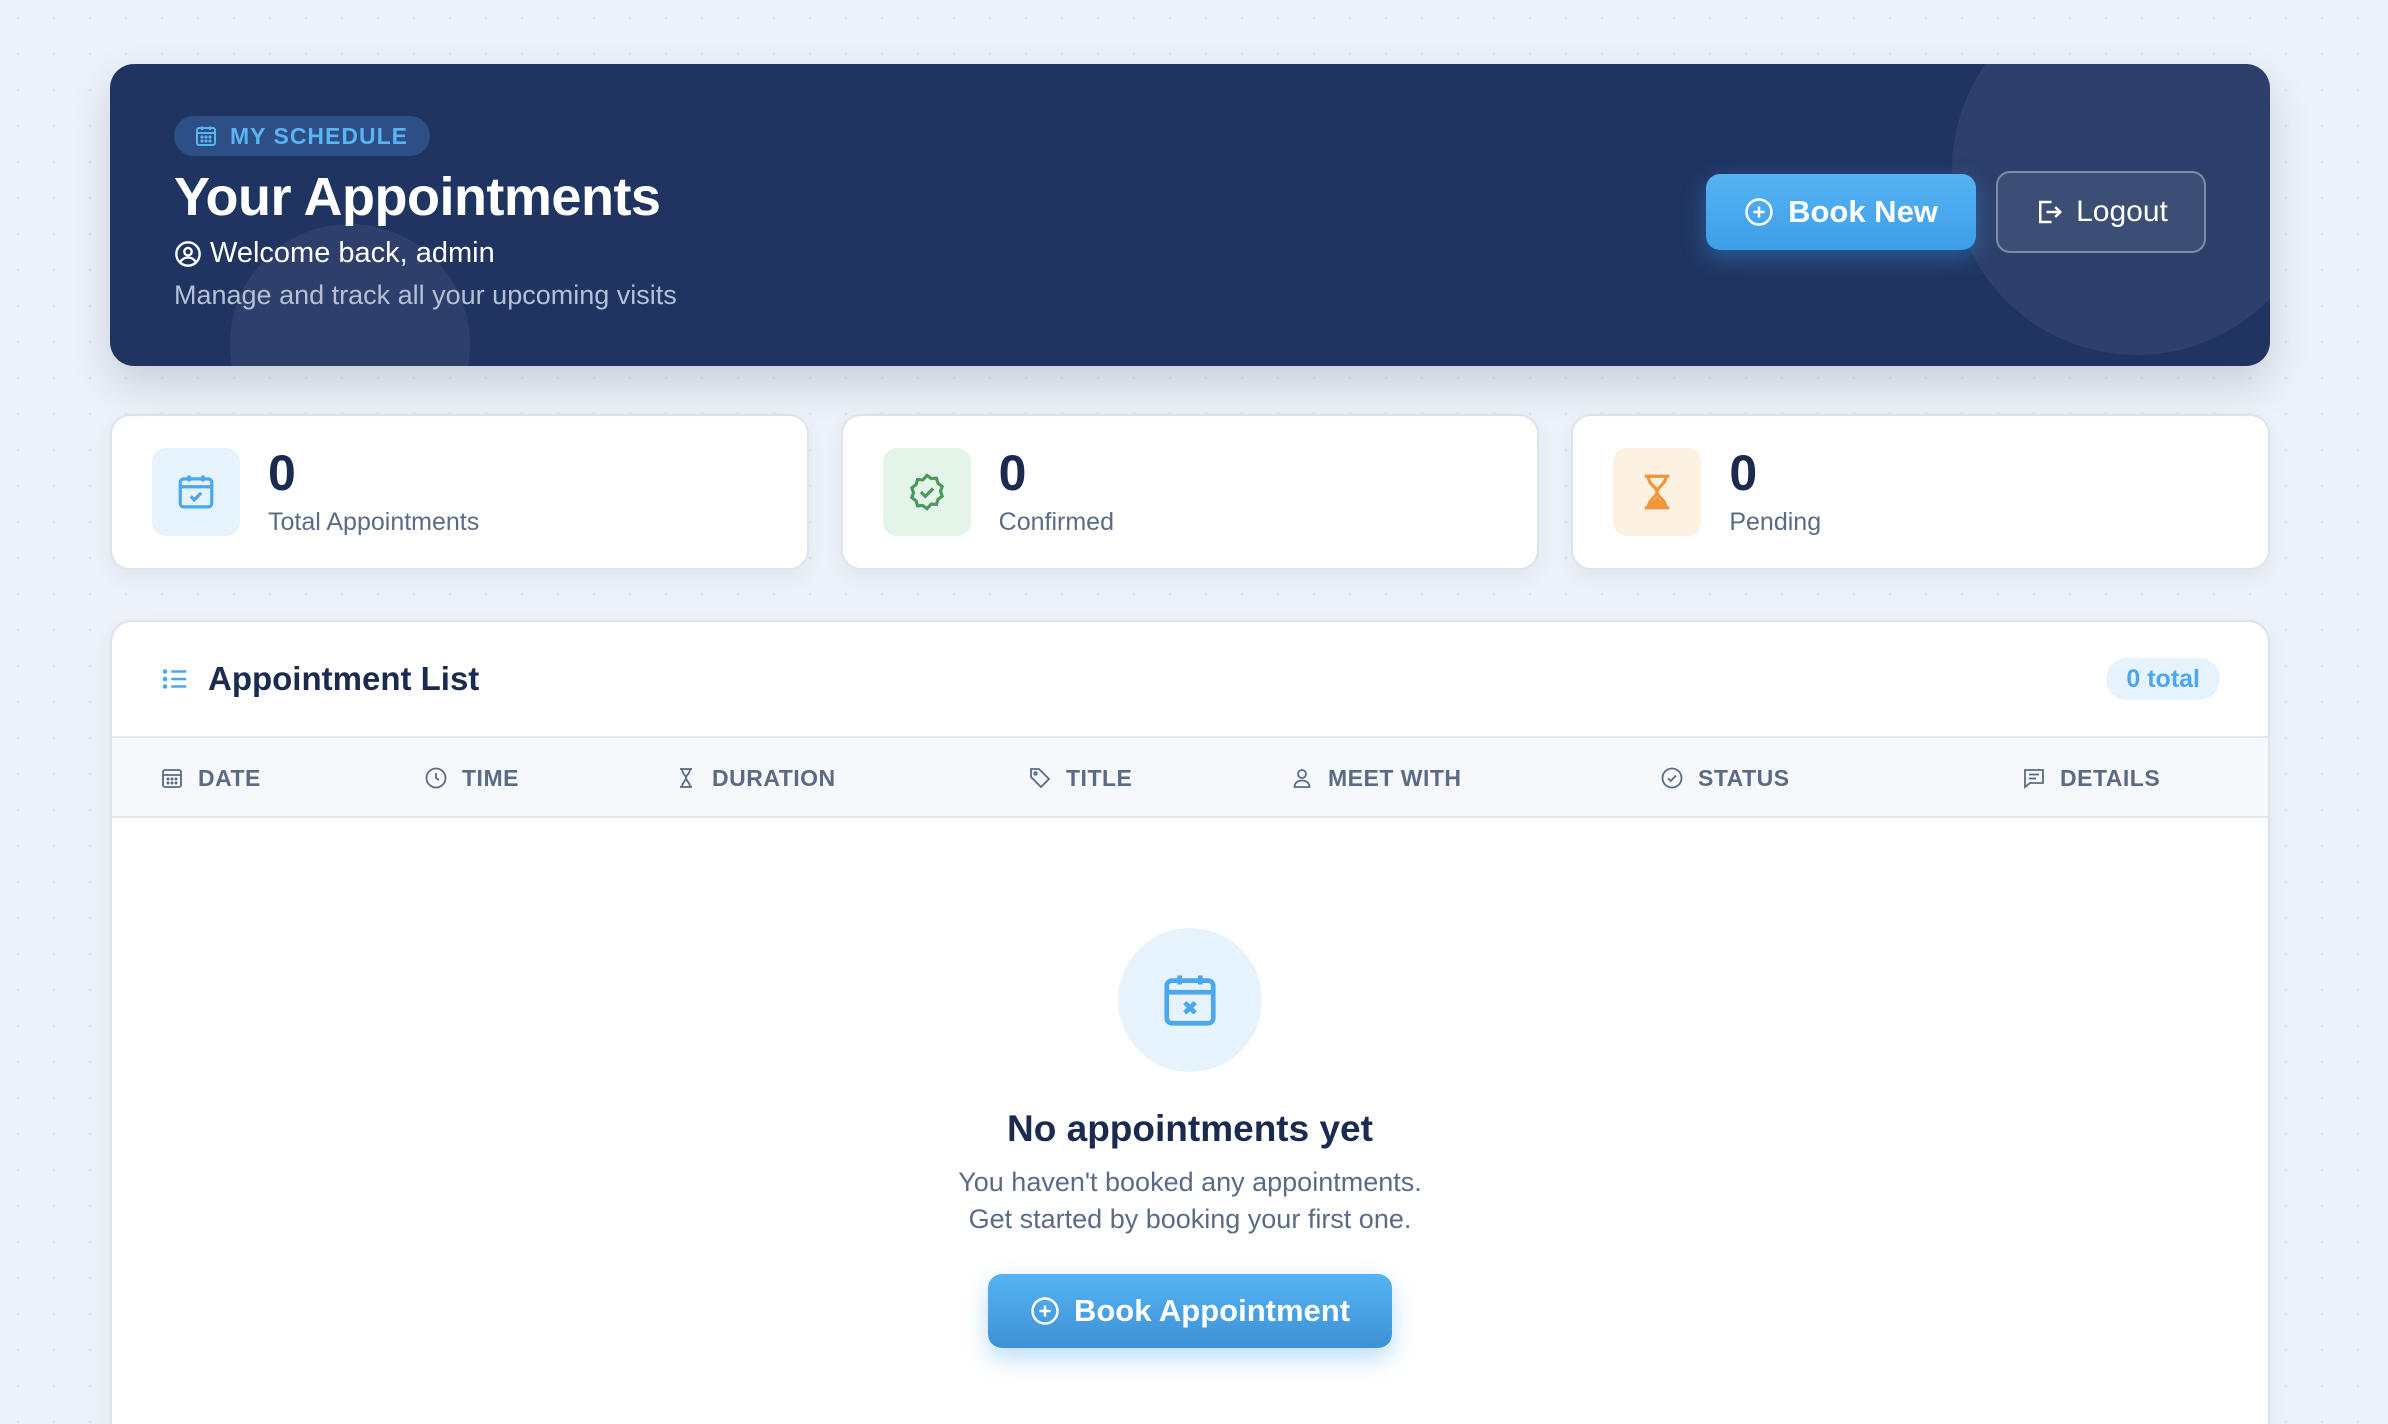  I want to click on column-header-status: STATUS, so click(1725, 778).